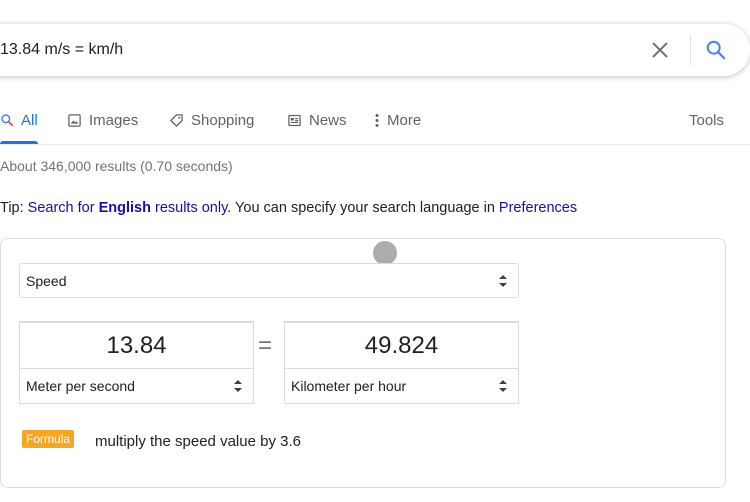 This screenshot has width=750, height=502. I want to click on search-button, so click(716, 50).